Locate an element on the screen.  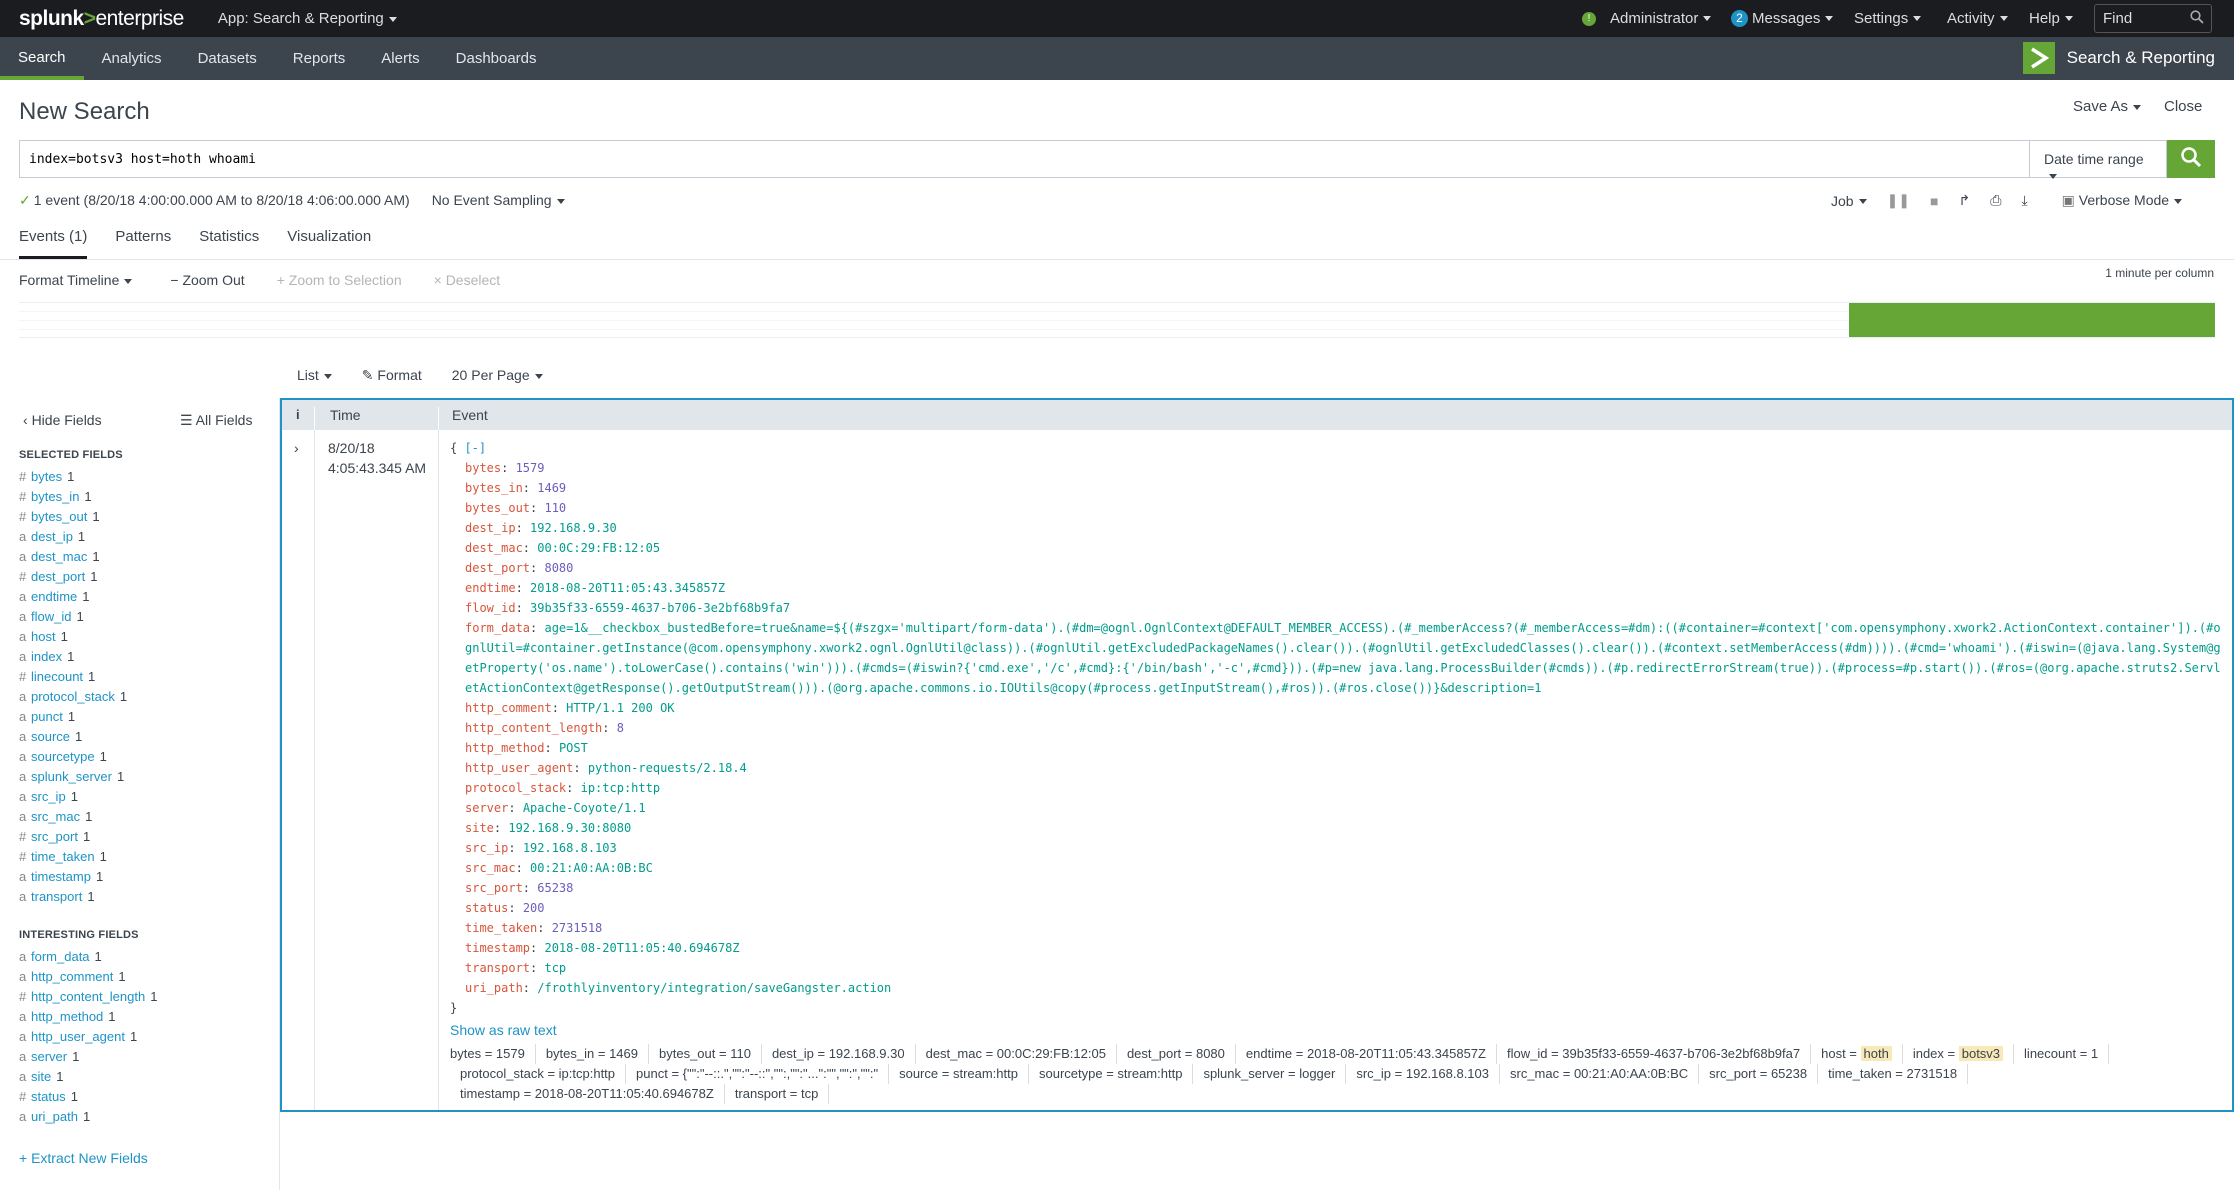
field-value: 00:21:A0:AA:0B:BC is located at coordinates (1631, 1073).